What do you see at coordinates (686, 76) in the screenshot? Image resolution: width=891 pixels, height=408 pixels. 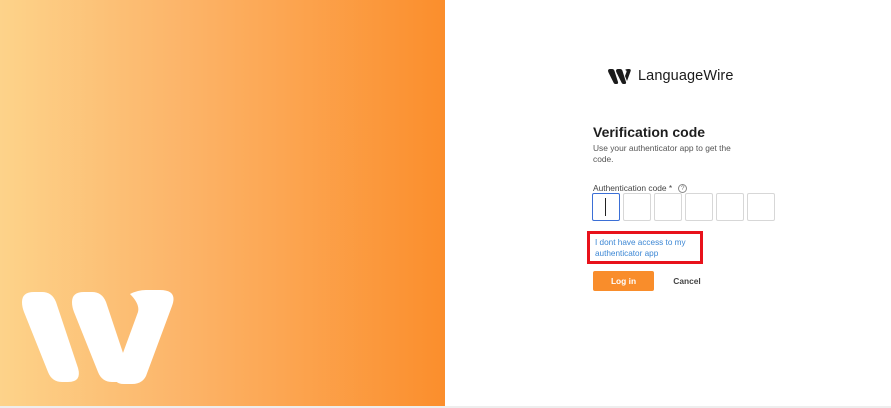 I see `brand-name: LanguageWire` at bounding box center [686, 76].